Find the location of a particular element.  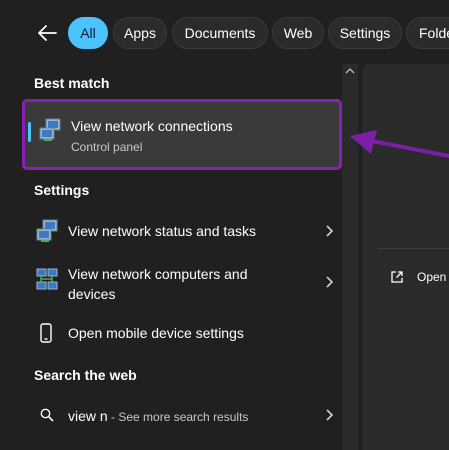

best-match-item: View network connections Control panel is located at coordinates (182, 134).